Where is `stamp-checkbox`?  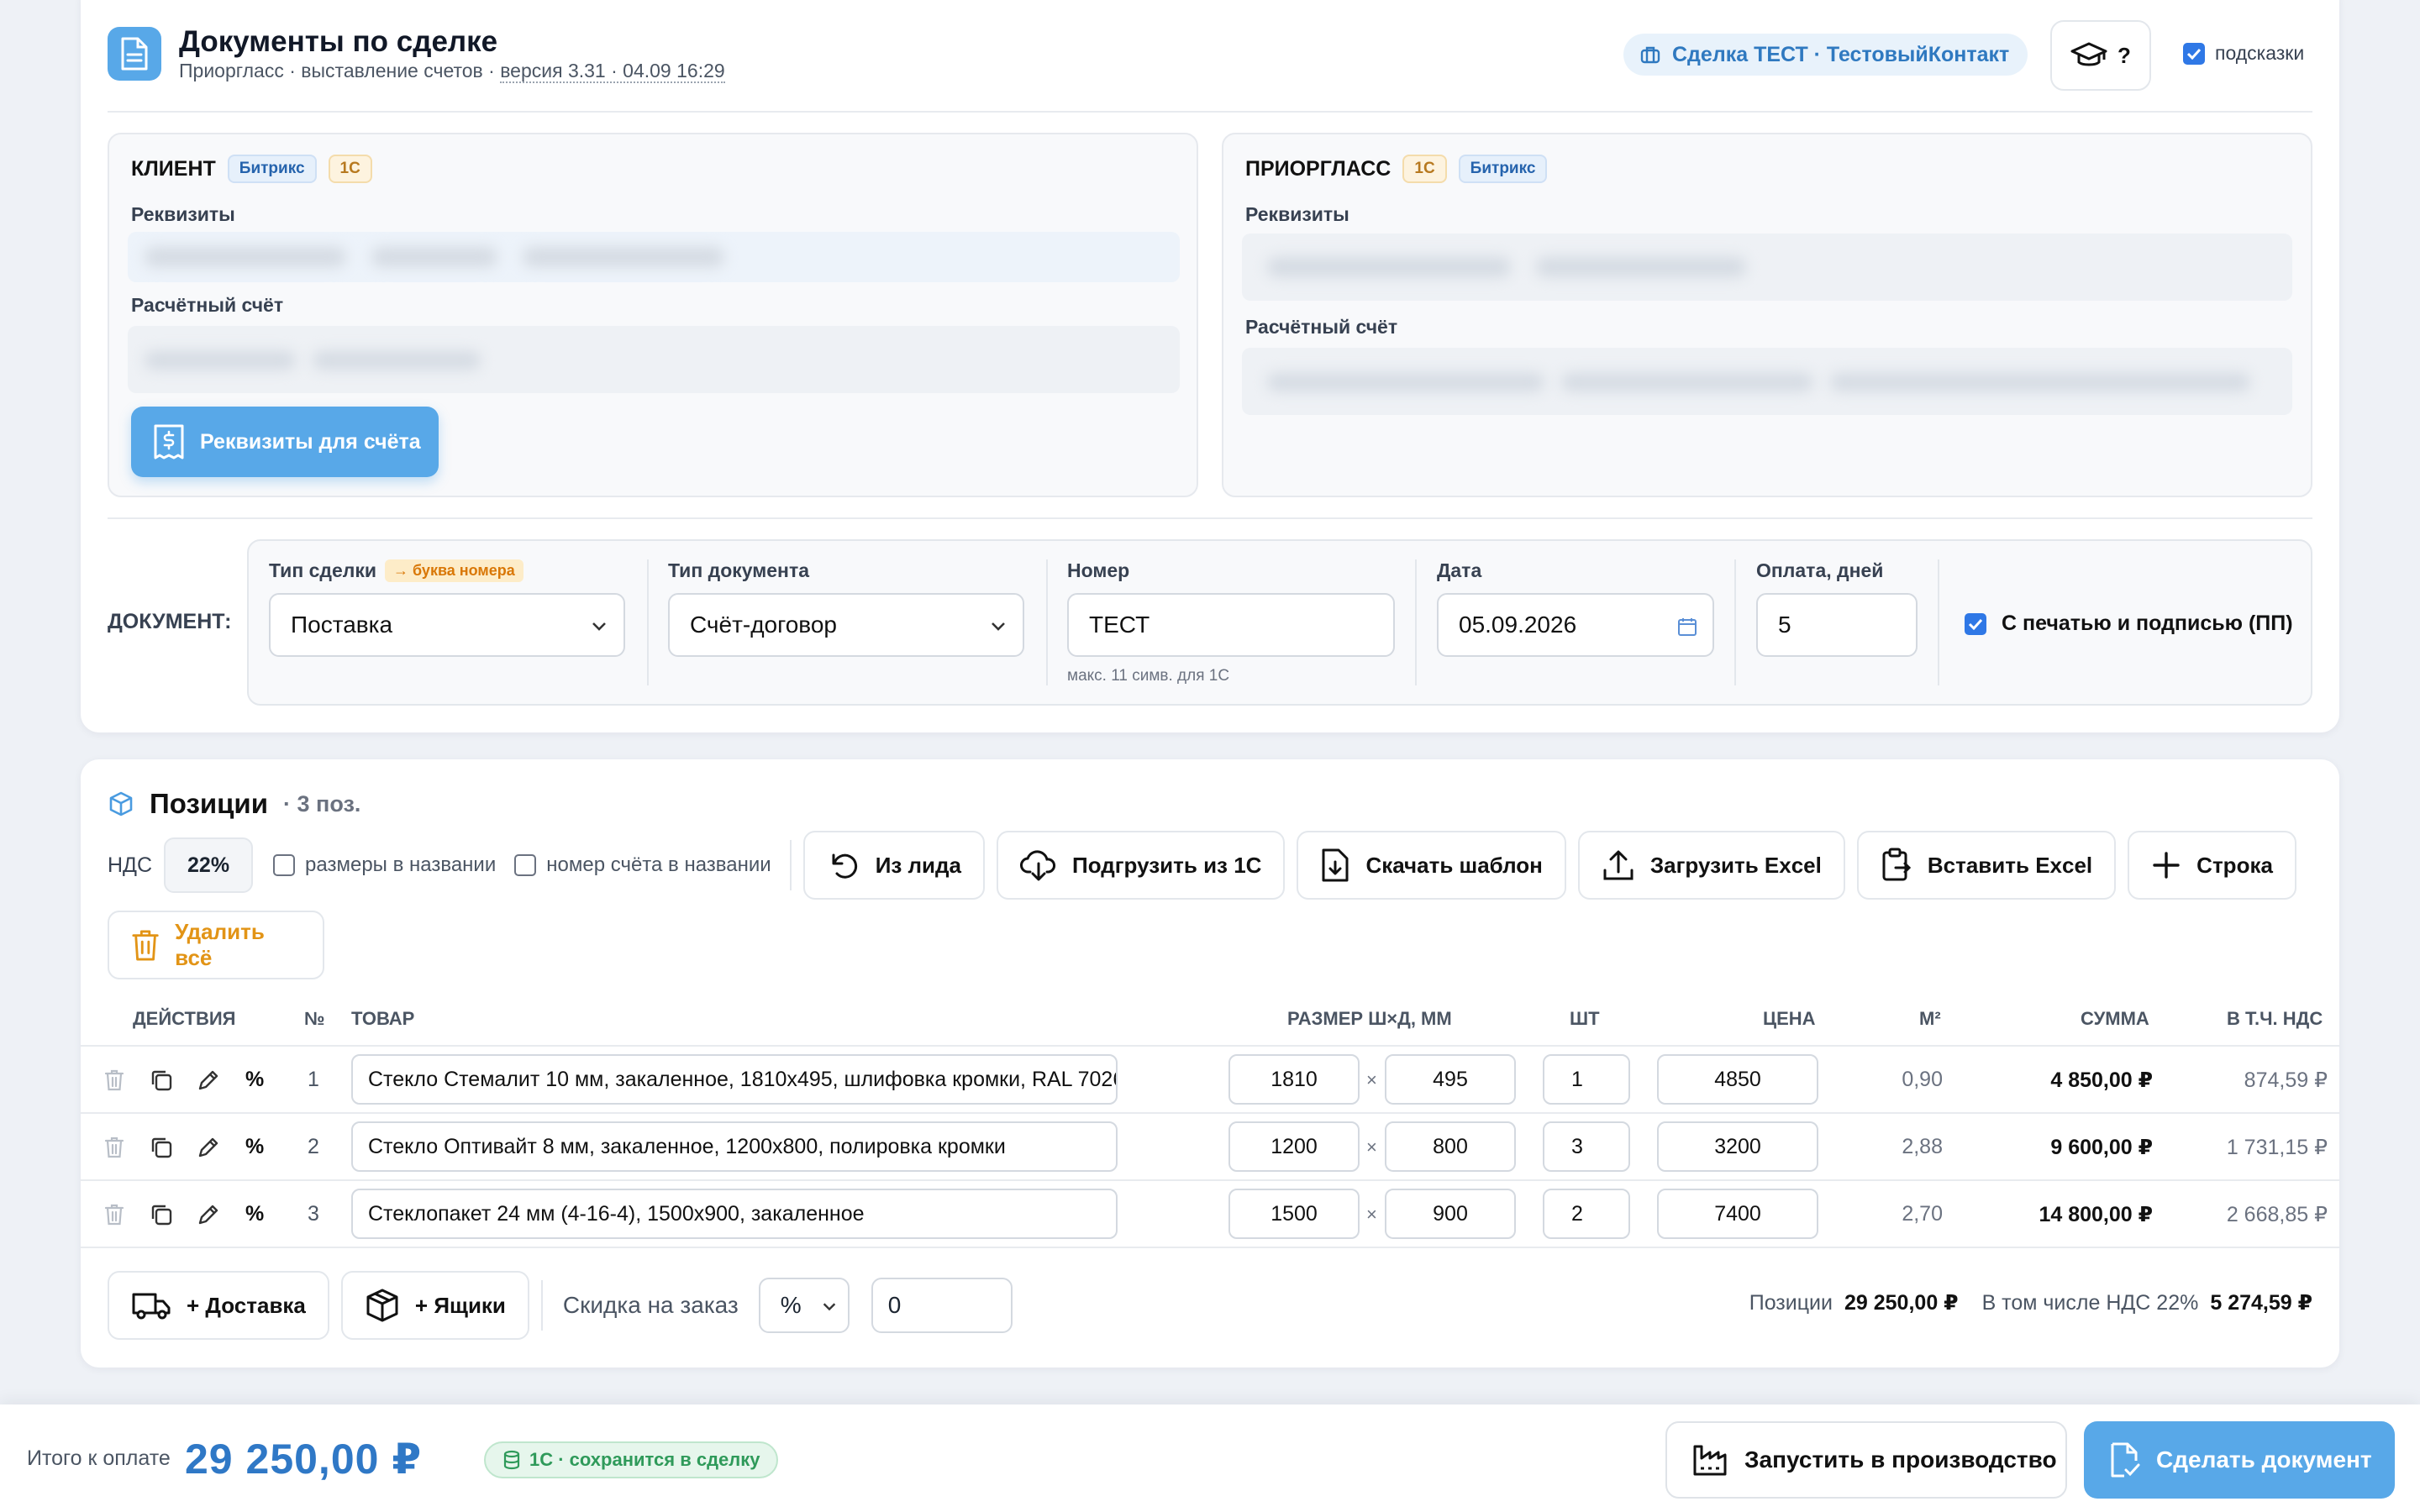 stamp-checkbox is located at coordinates (1976, 623).